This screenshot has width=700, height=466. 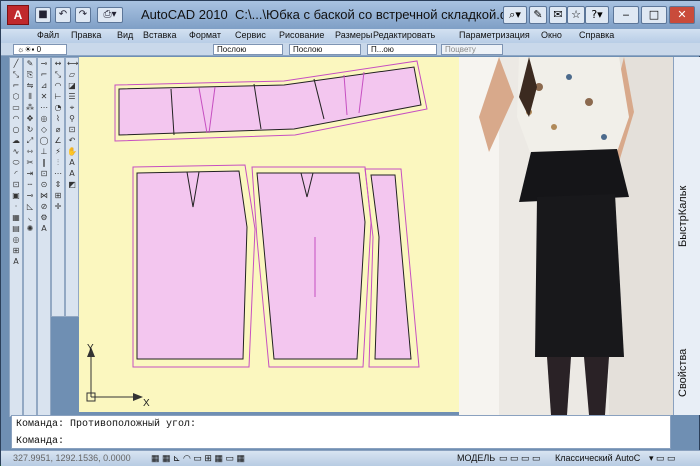 I want to click on menu-help: Справка, so click(x=596, y=35).